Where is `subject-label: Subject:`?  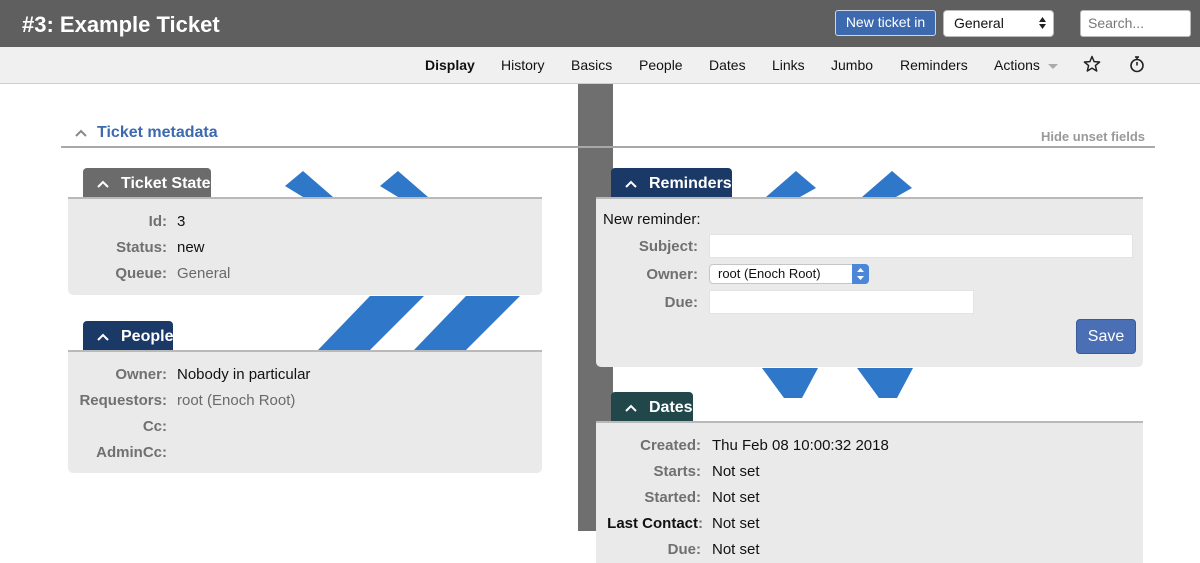
subject-label: Subject: is located at coordinates (668, 246).